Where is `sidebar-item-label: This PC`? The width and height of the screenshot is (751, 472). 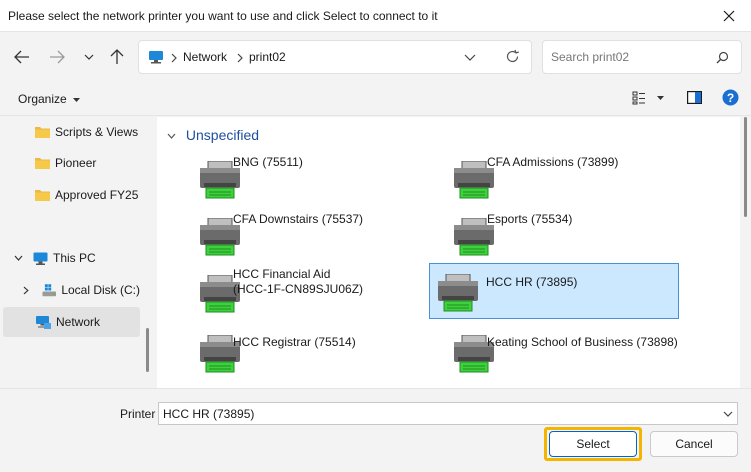 sidebar-item-label: This PC is located at coordinates (74, 258).